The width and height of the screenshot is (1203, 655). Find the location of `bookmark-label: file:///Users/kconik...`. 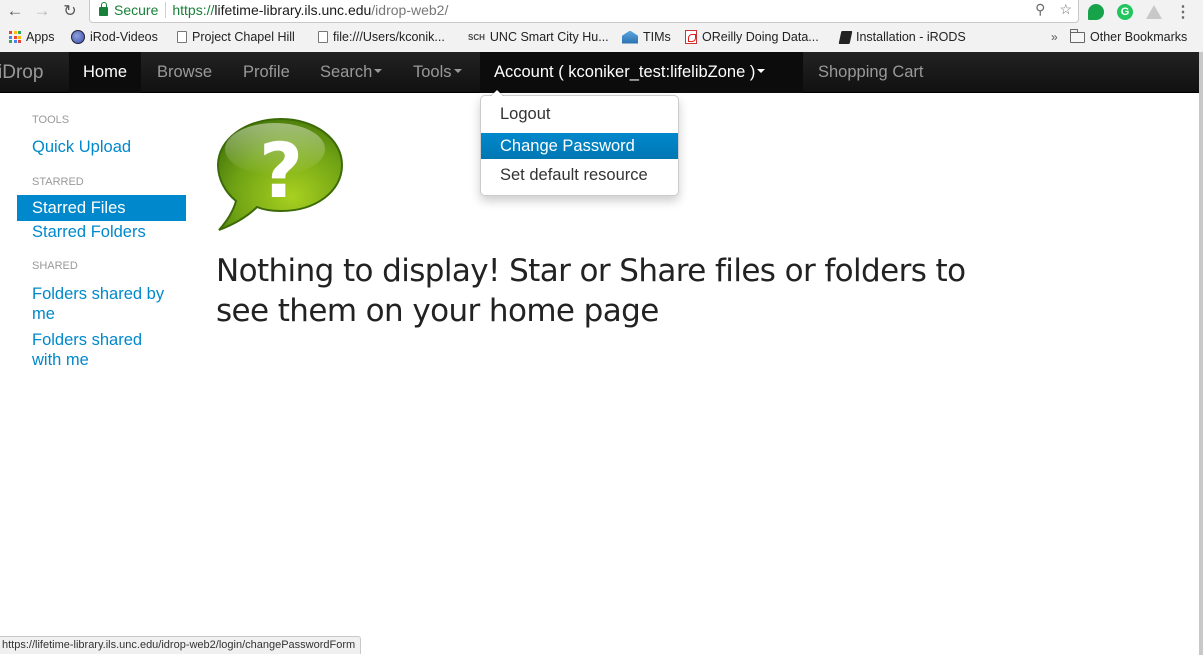

bookmark-label: file:///Users/kconik... is located at coordinates (389, 37).